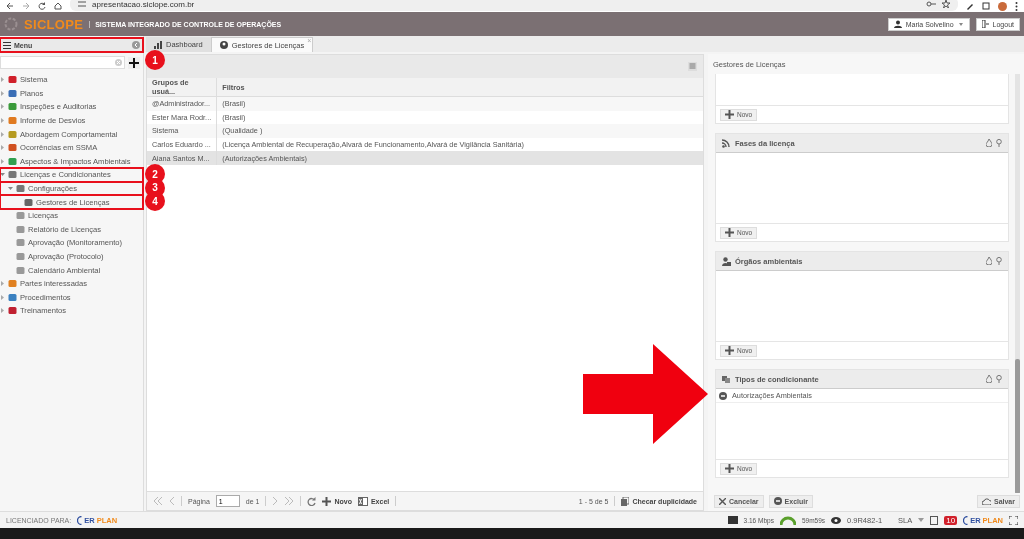  Describe the element at coordinates (985, 24) in the screenshot. I see `logout-icon` at that location.